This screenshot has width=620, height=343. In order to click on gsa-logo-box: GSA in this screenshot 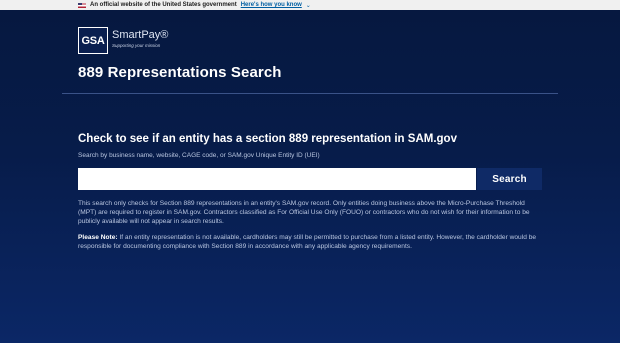, I will do `click(93, 40)`.